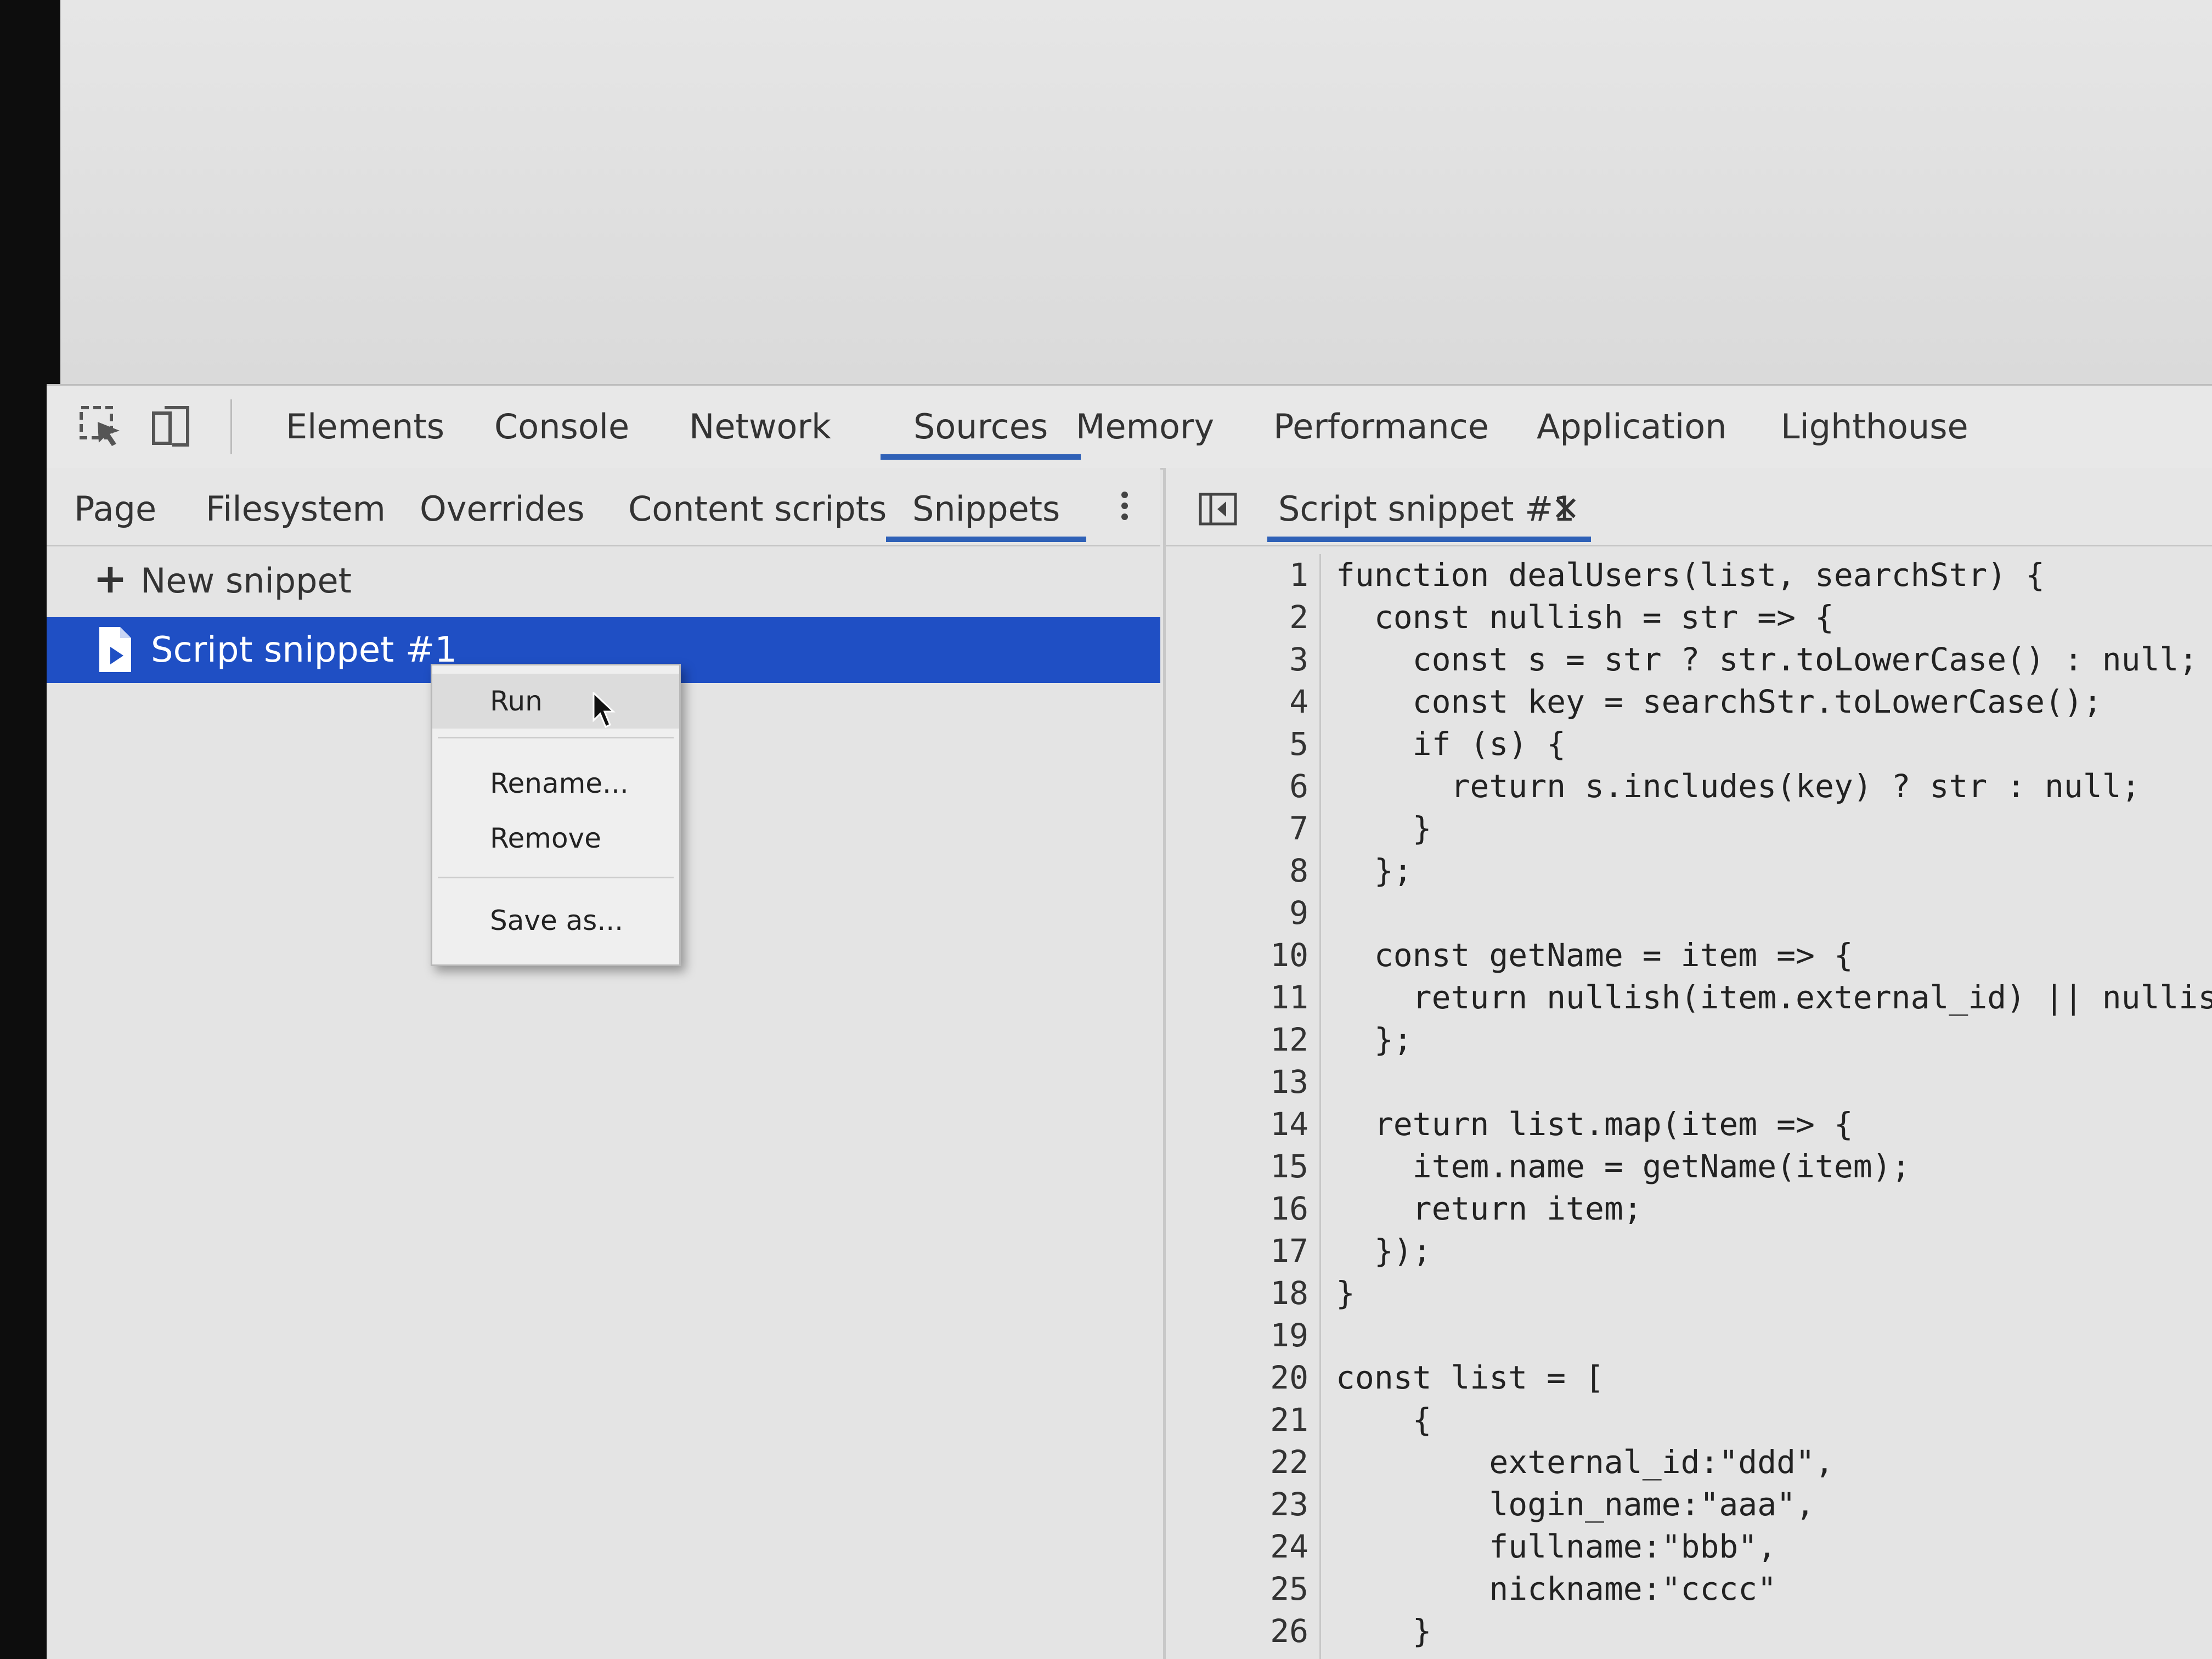 The image size is (2212, 1659). Describe the element at coordinates (1470, 1378) in the screenshot. I see `code-text: const list = [` at that location.